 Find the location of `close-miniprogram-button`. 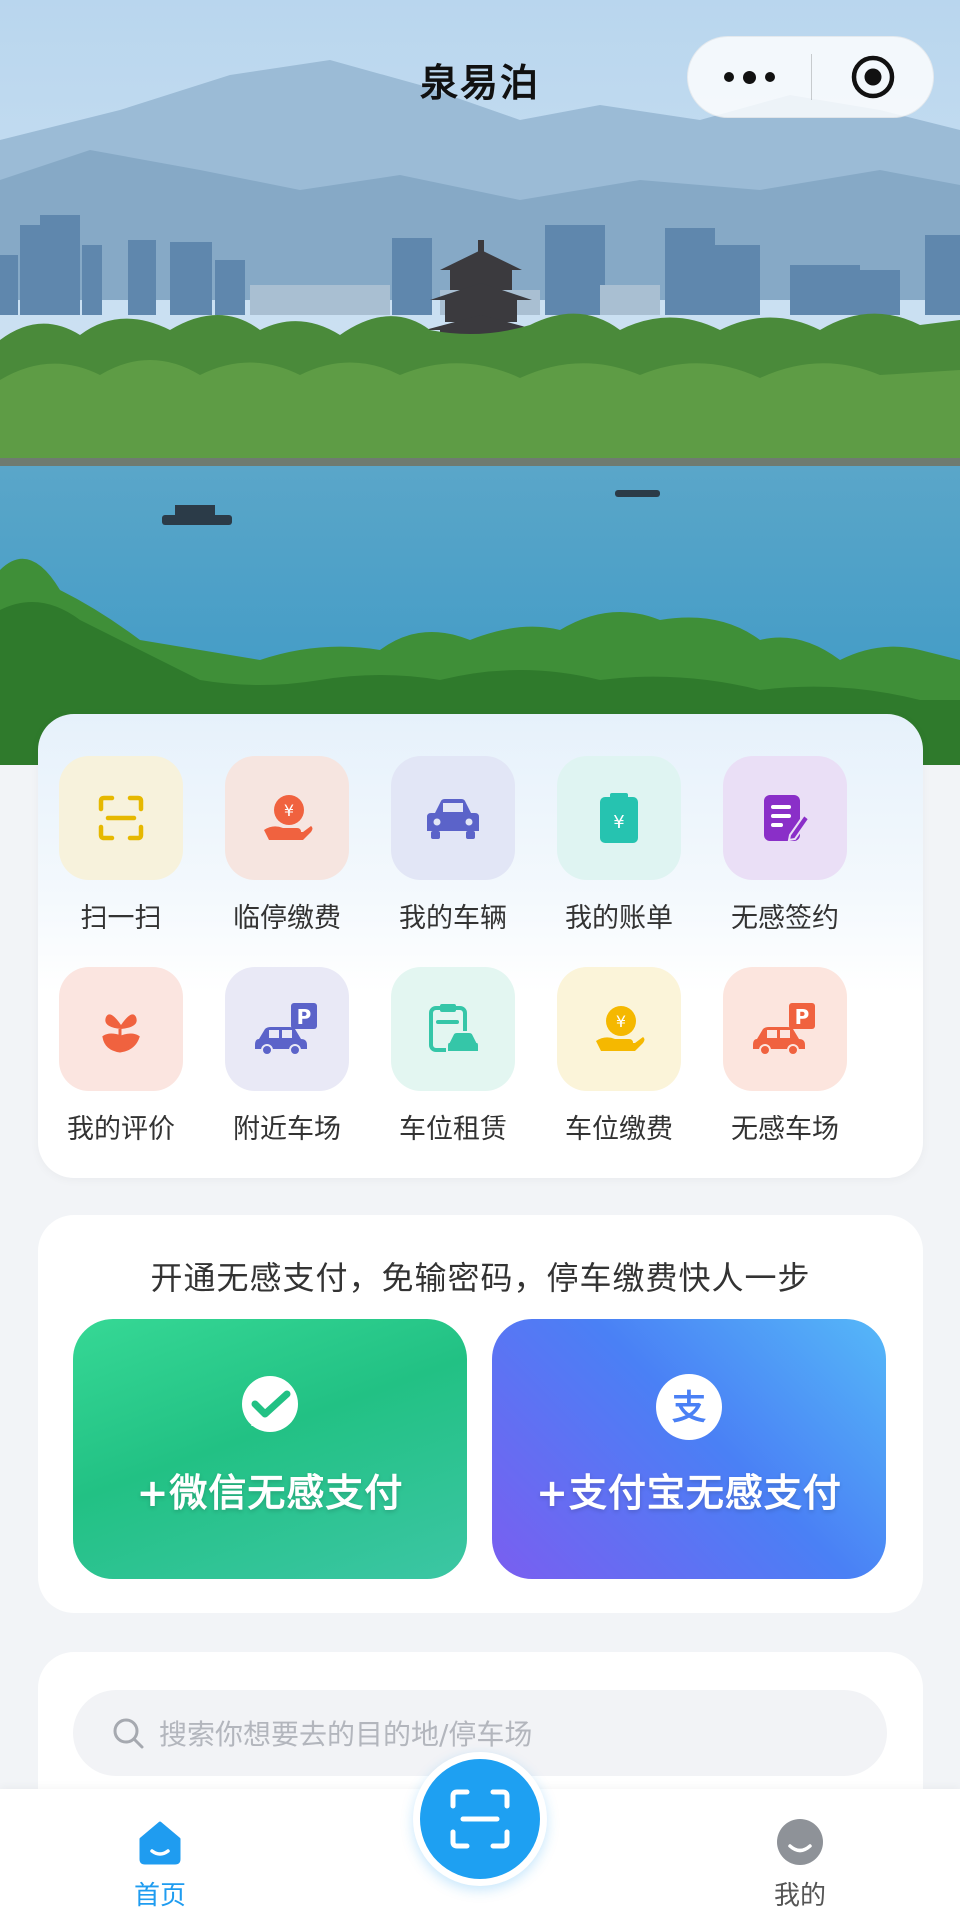

close-miniprogram-button is located at coordinates (872, 77).